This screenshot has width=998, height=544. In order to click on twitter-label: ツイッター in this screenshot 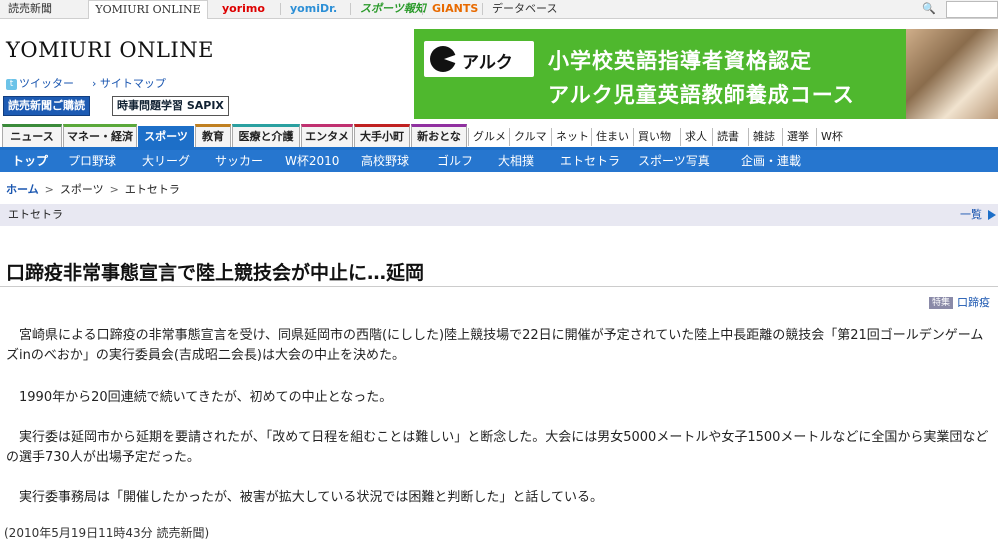, I will do `click(46, 83)`.